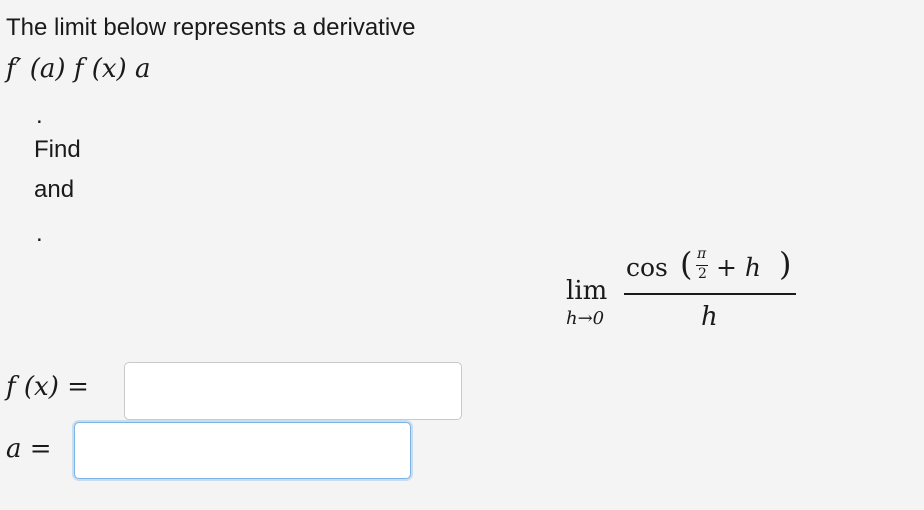 Image resolution: width=924 pixels, height=510 pixels. I want to click on limit-lim: lim, so click(587, 291).